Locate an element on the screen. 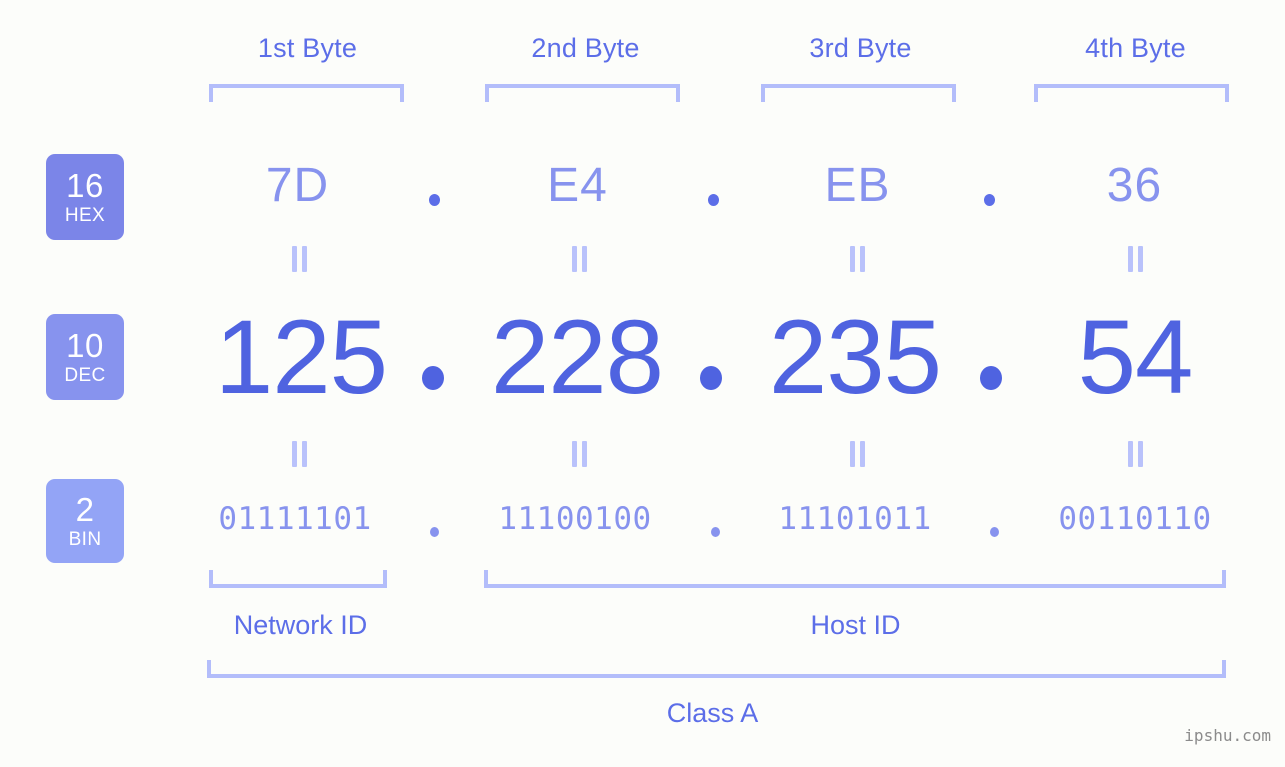 The image size is (1285, 767). bin-badge-number: 2 is located at coordinates (85, 509).